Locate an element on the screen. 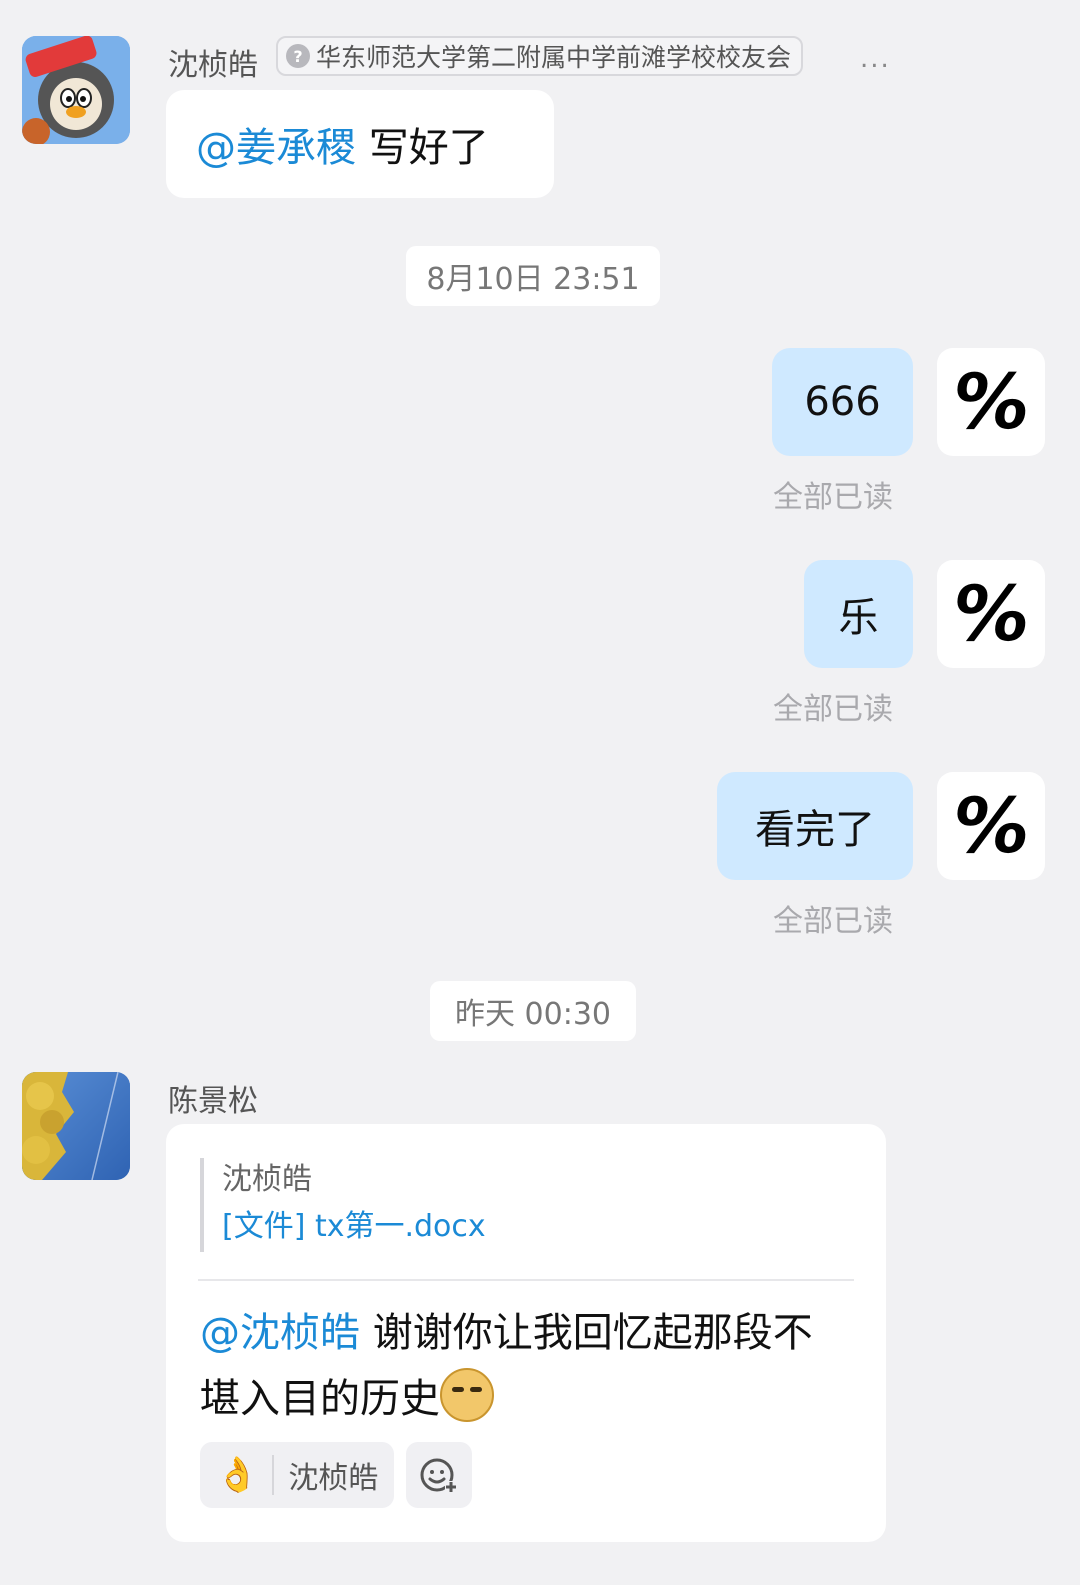 The height and width of the screenshot is (1585, 1080). sender-name: 陈景松 is located at coordinates (213, 1098).